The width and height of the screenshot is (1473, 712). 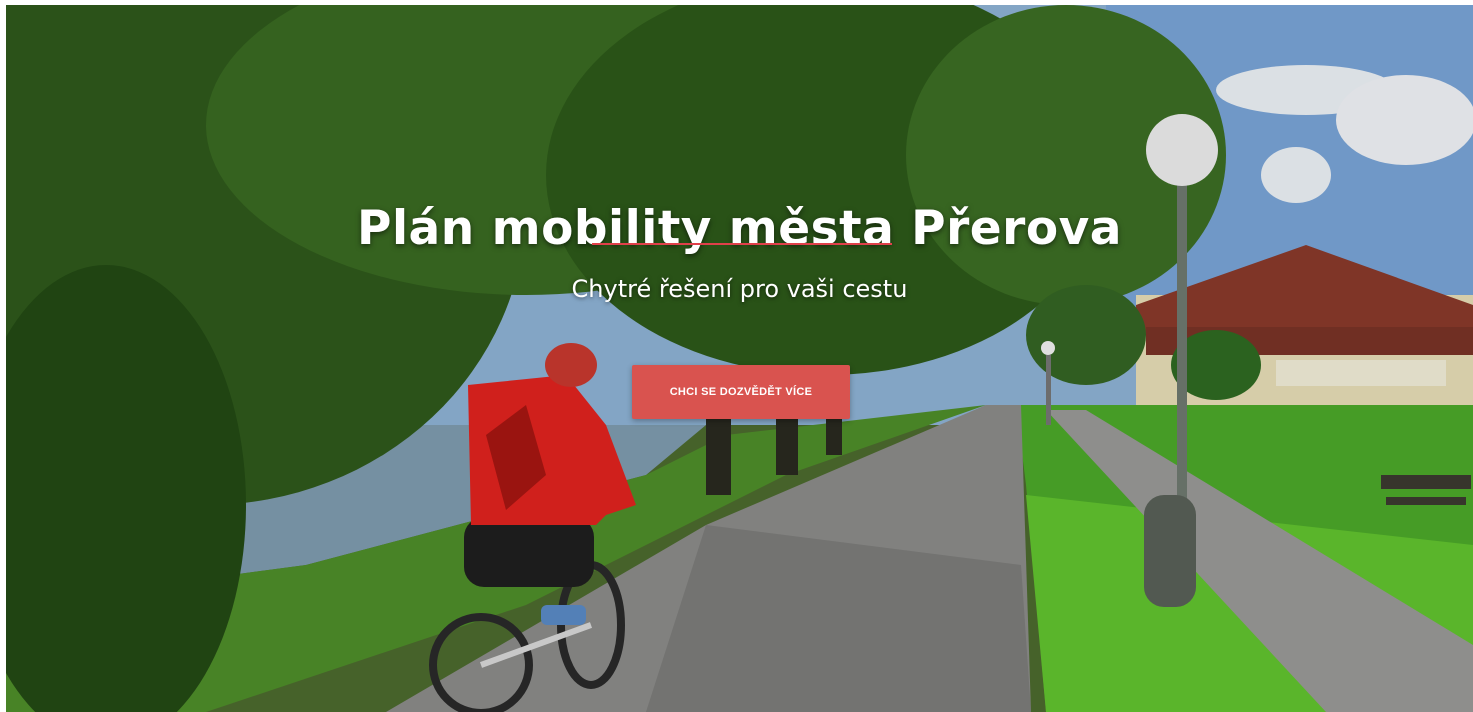 What do you see at coordinates (741, 392) in the screenshot?
I see `learn-more-button: CHCI SE DOZVĚDĚT VÍCE` at bounding box center [741, 392].